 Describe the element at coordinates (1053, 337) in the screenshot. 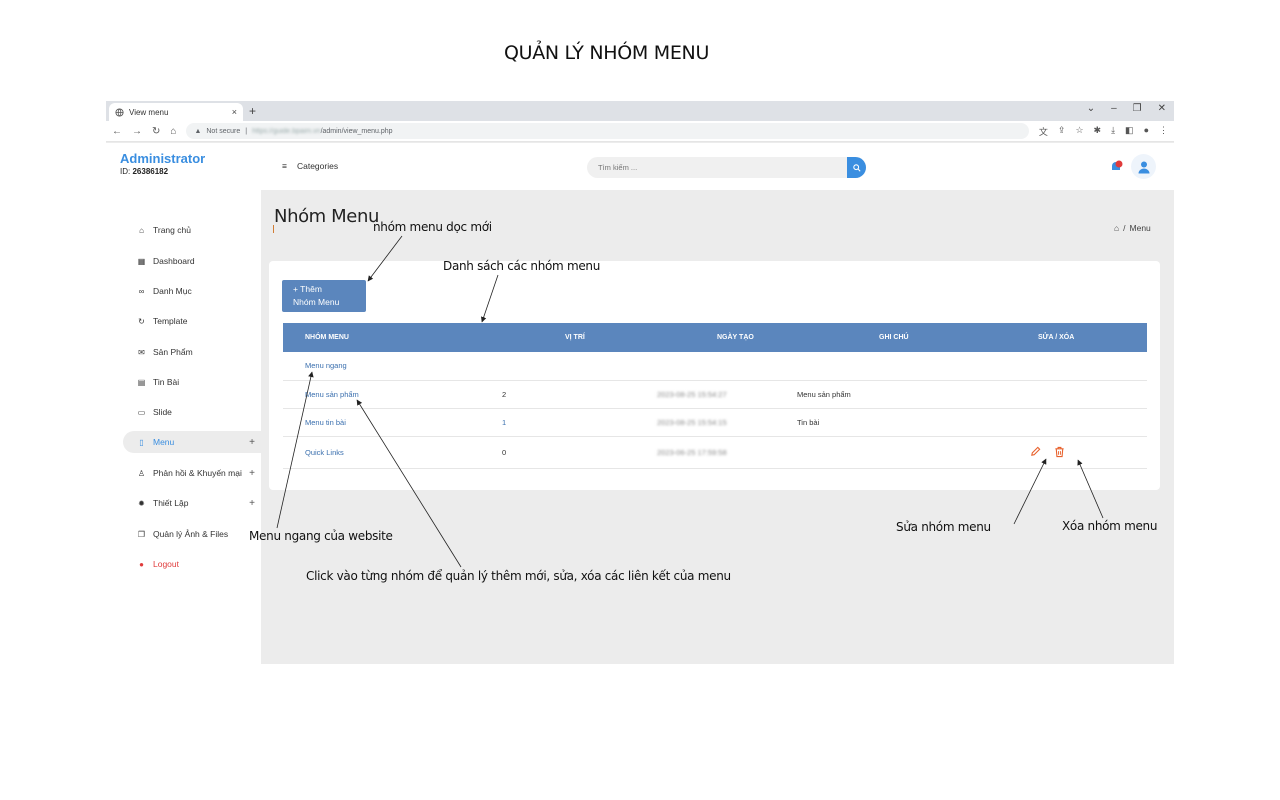

I see `col-header-actions: SỬA / XÓA` at that location.